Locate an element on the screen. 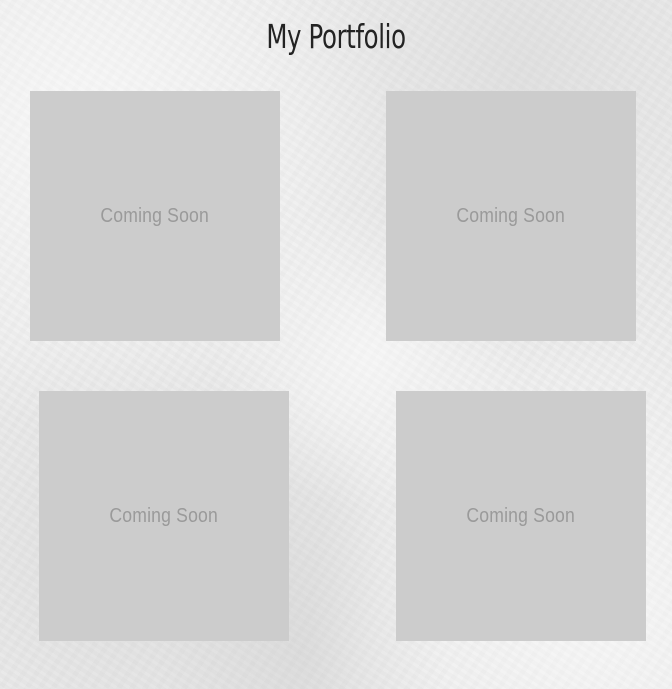 This screenshot has height=689, width=672. portfolio-item-2: Coming Soon is located at coordinates (511, 216).